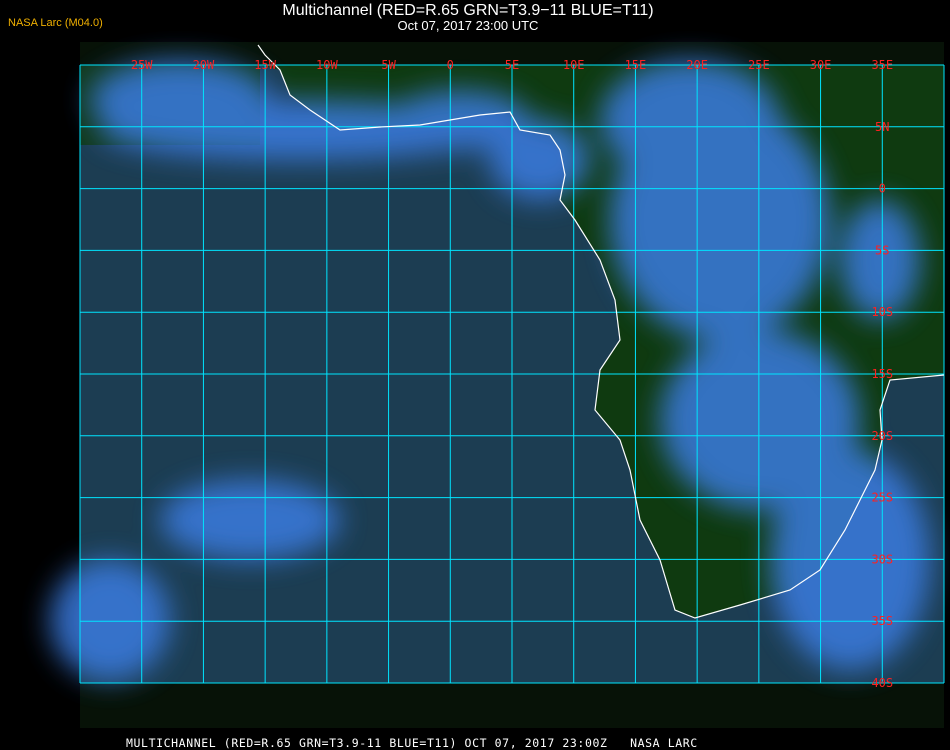  I want to click on latitude-label: 5N, so click(882, 127).